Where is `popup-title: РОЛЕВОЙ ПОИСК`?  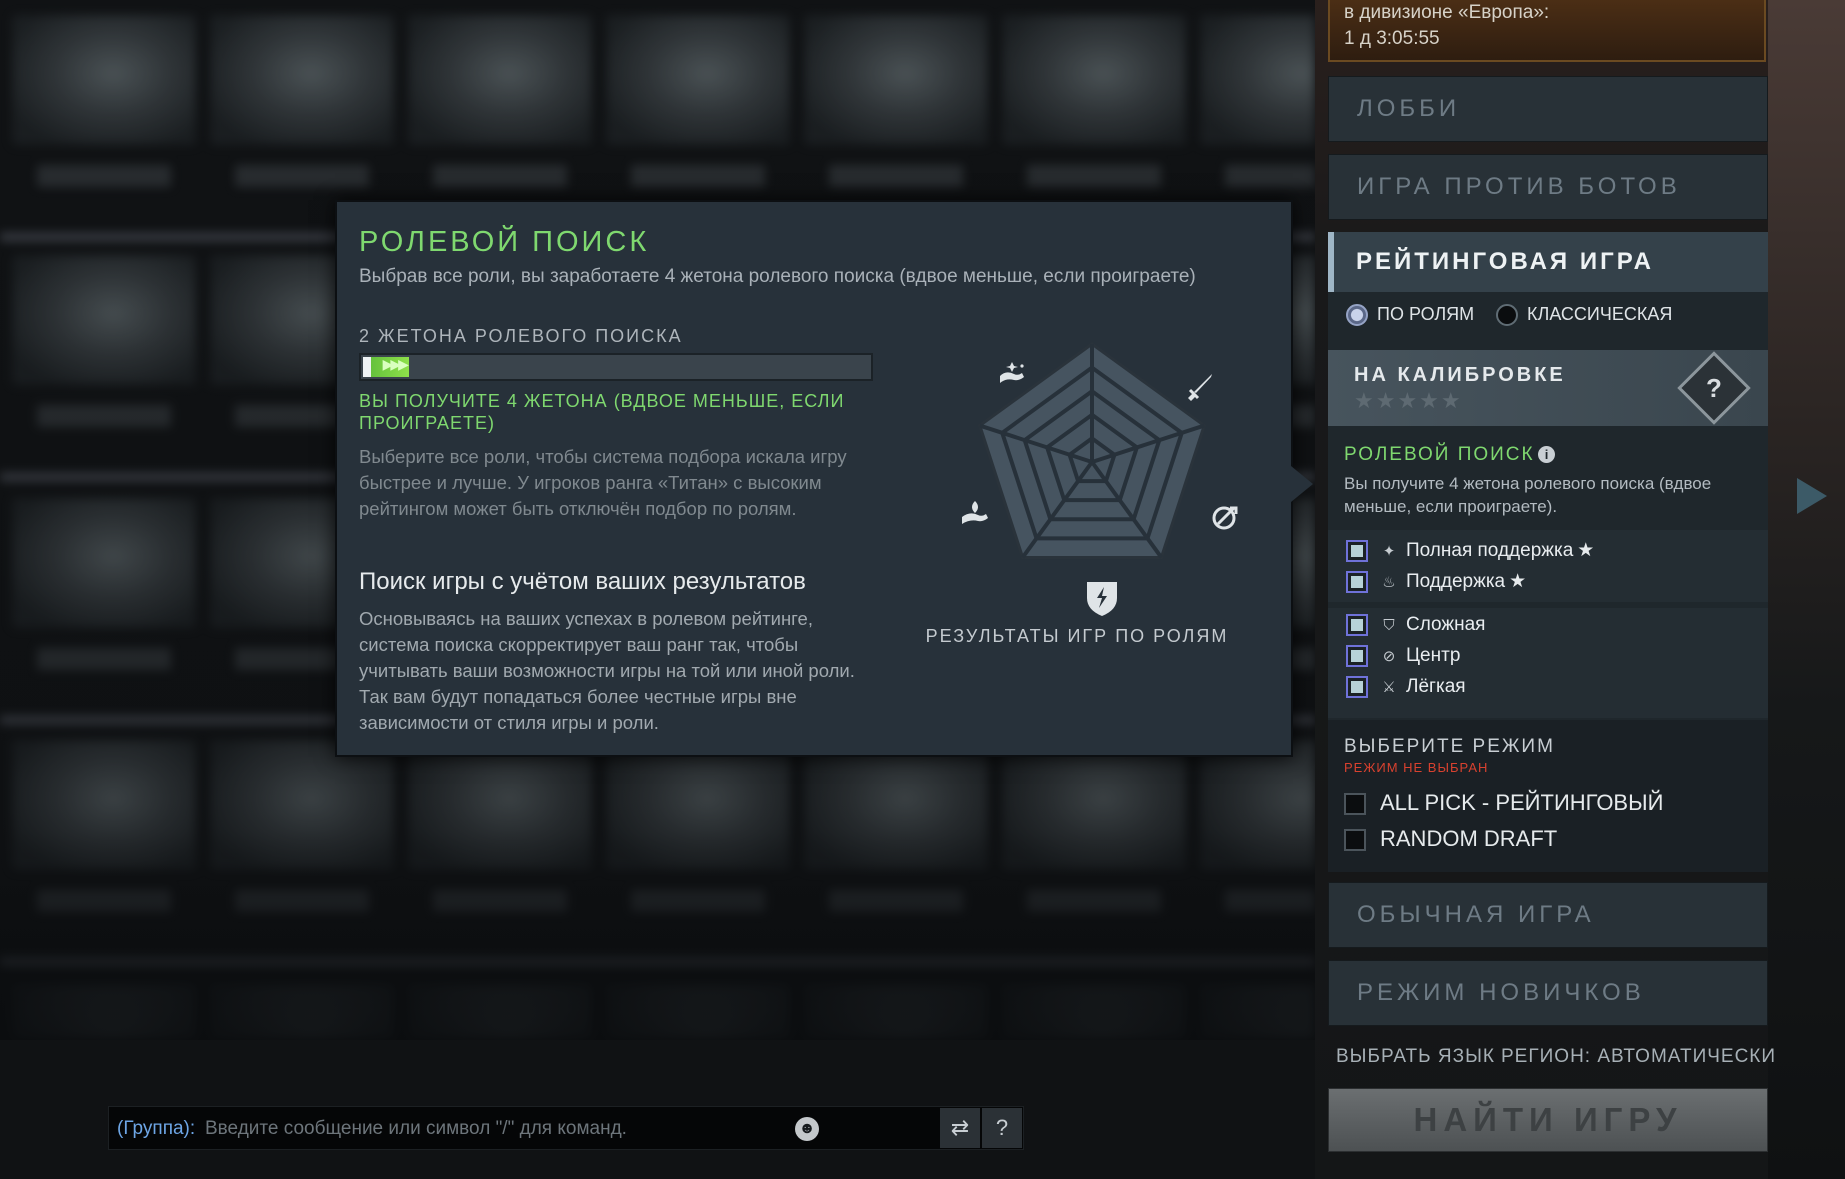
popup-title: РОЛЕВОЙ ПОИСК is located at coordinates (504, 242).